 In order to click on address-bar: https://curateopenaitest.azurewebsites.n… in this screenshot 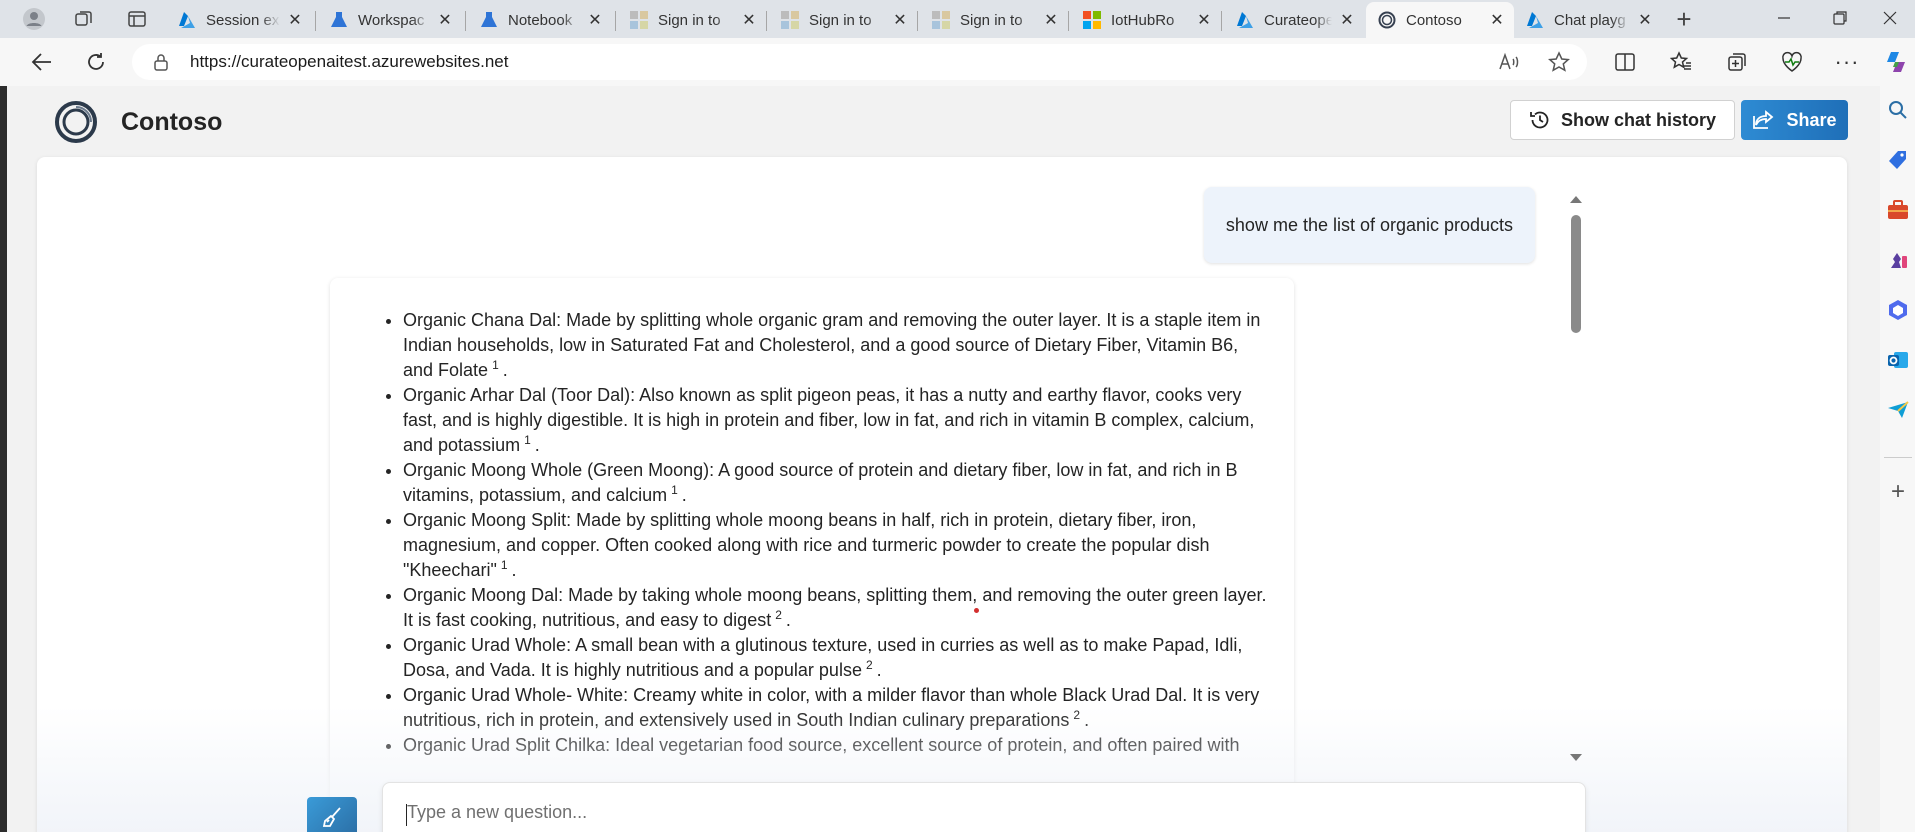, I will do `click(859, 62)`.